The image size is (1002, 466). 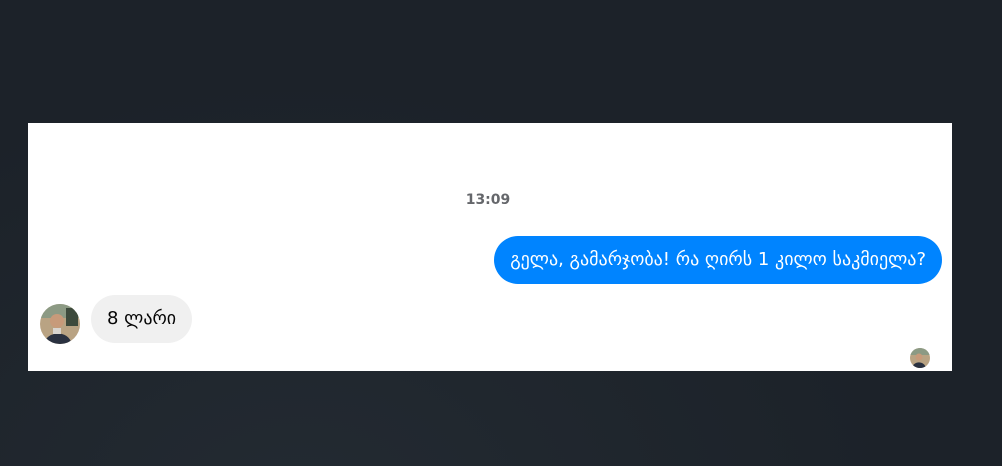 I want to click on profile-photo-icon, so click(x=60, y=324).